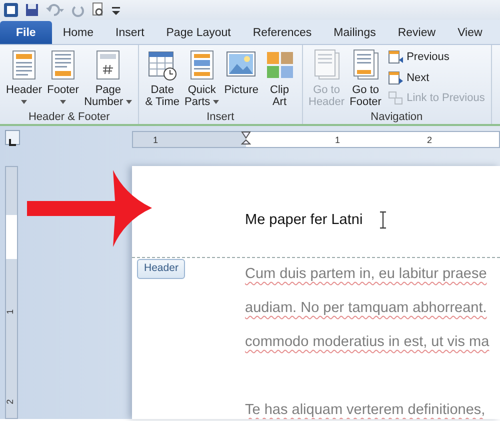 This screenshot has width=500, height=421. Describe the element at coordinates (198, 33) in the screenshot. I see `ribbon-tab: Page Layout` at that location.